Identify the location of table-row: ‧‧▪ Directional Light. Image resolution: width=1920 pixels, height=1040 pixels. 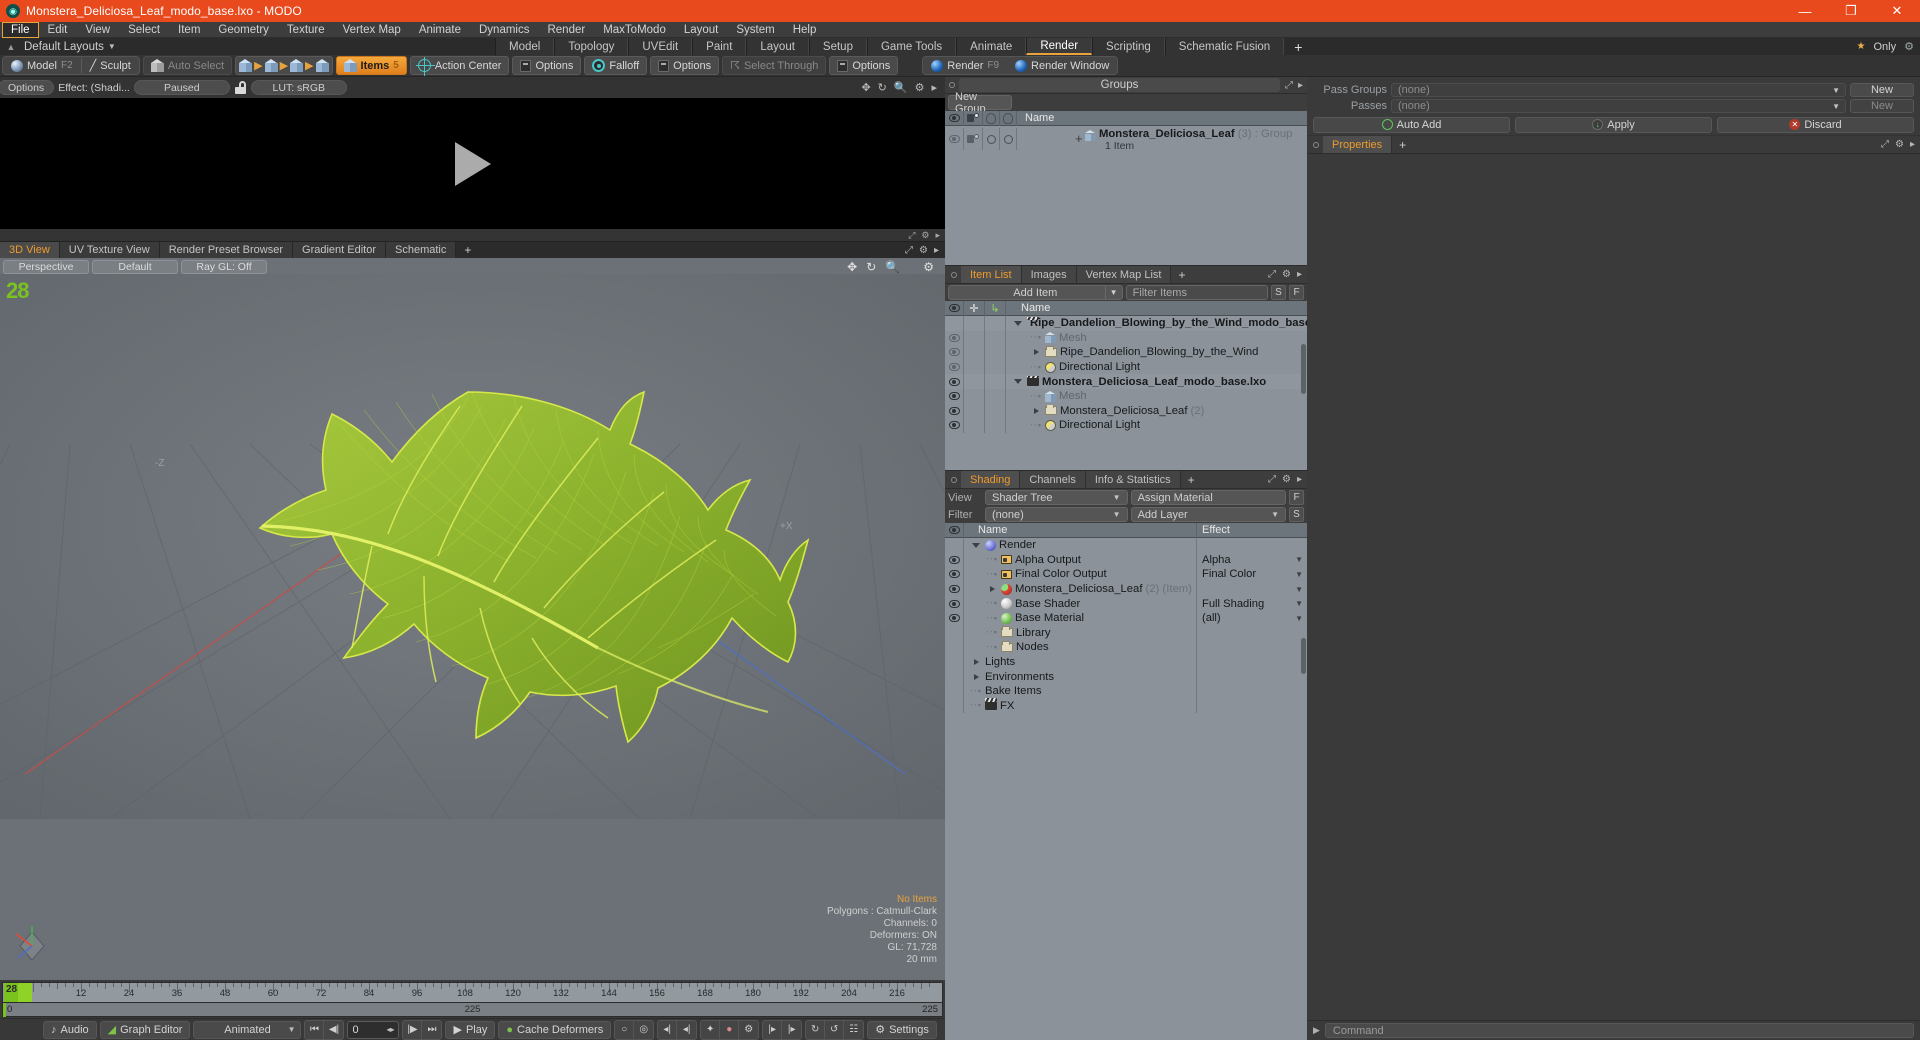
(1126, 425).